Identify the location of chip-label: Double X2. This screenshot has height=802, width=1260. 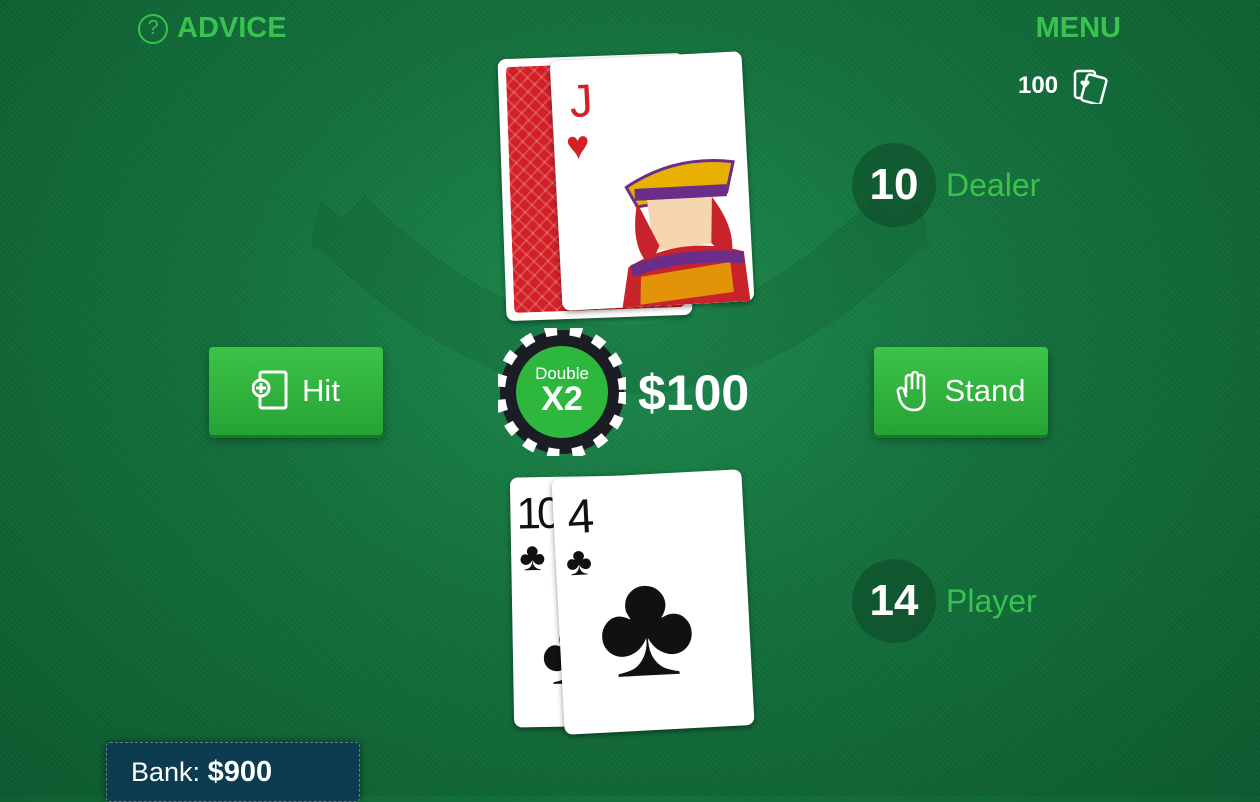
(562, 392).